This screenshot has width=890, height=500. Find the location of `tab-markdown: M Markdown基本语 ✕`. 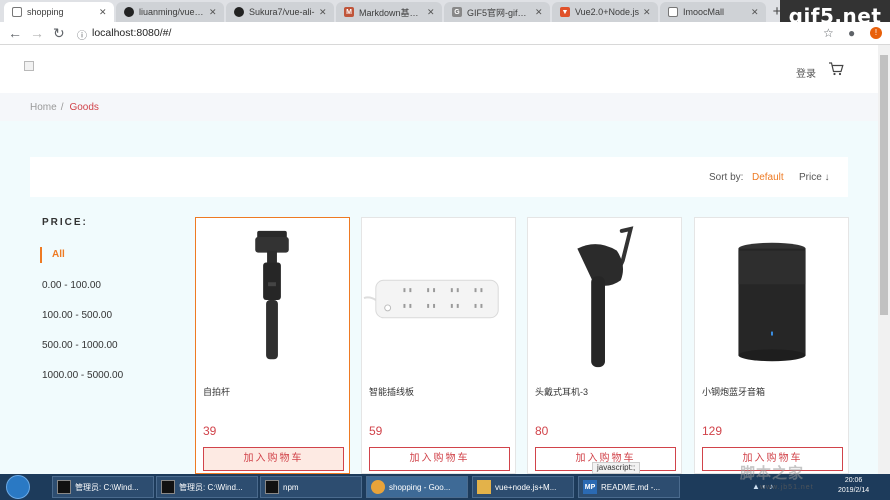

tab-markdown: M Markdown基本语 ✕ is located at coordinates (389, 12).